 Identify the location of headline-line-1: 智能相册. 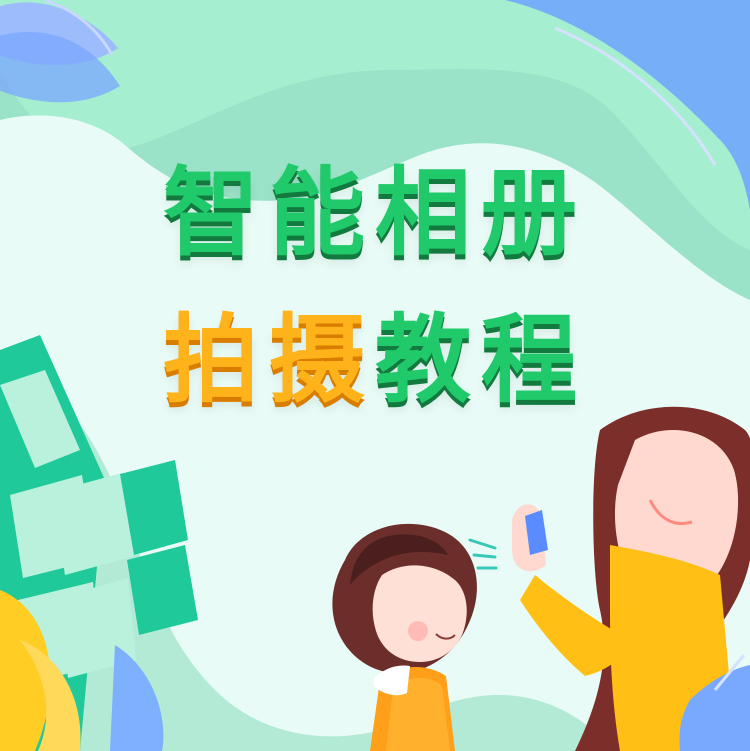
(375, 213).